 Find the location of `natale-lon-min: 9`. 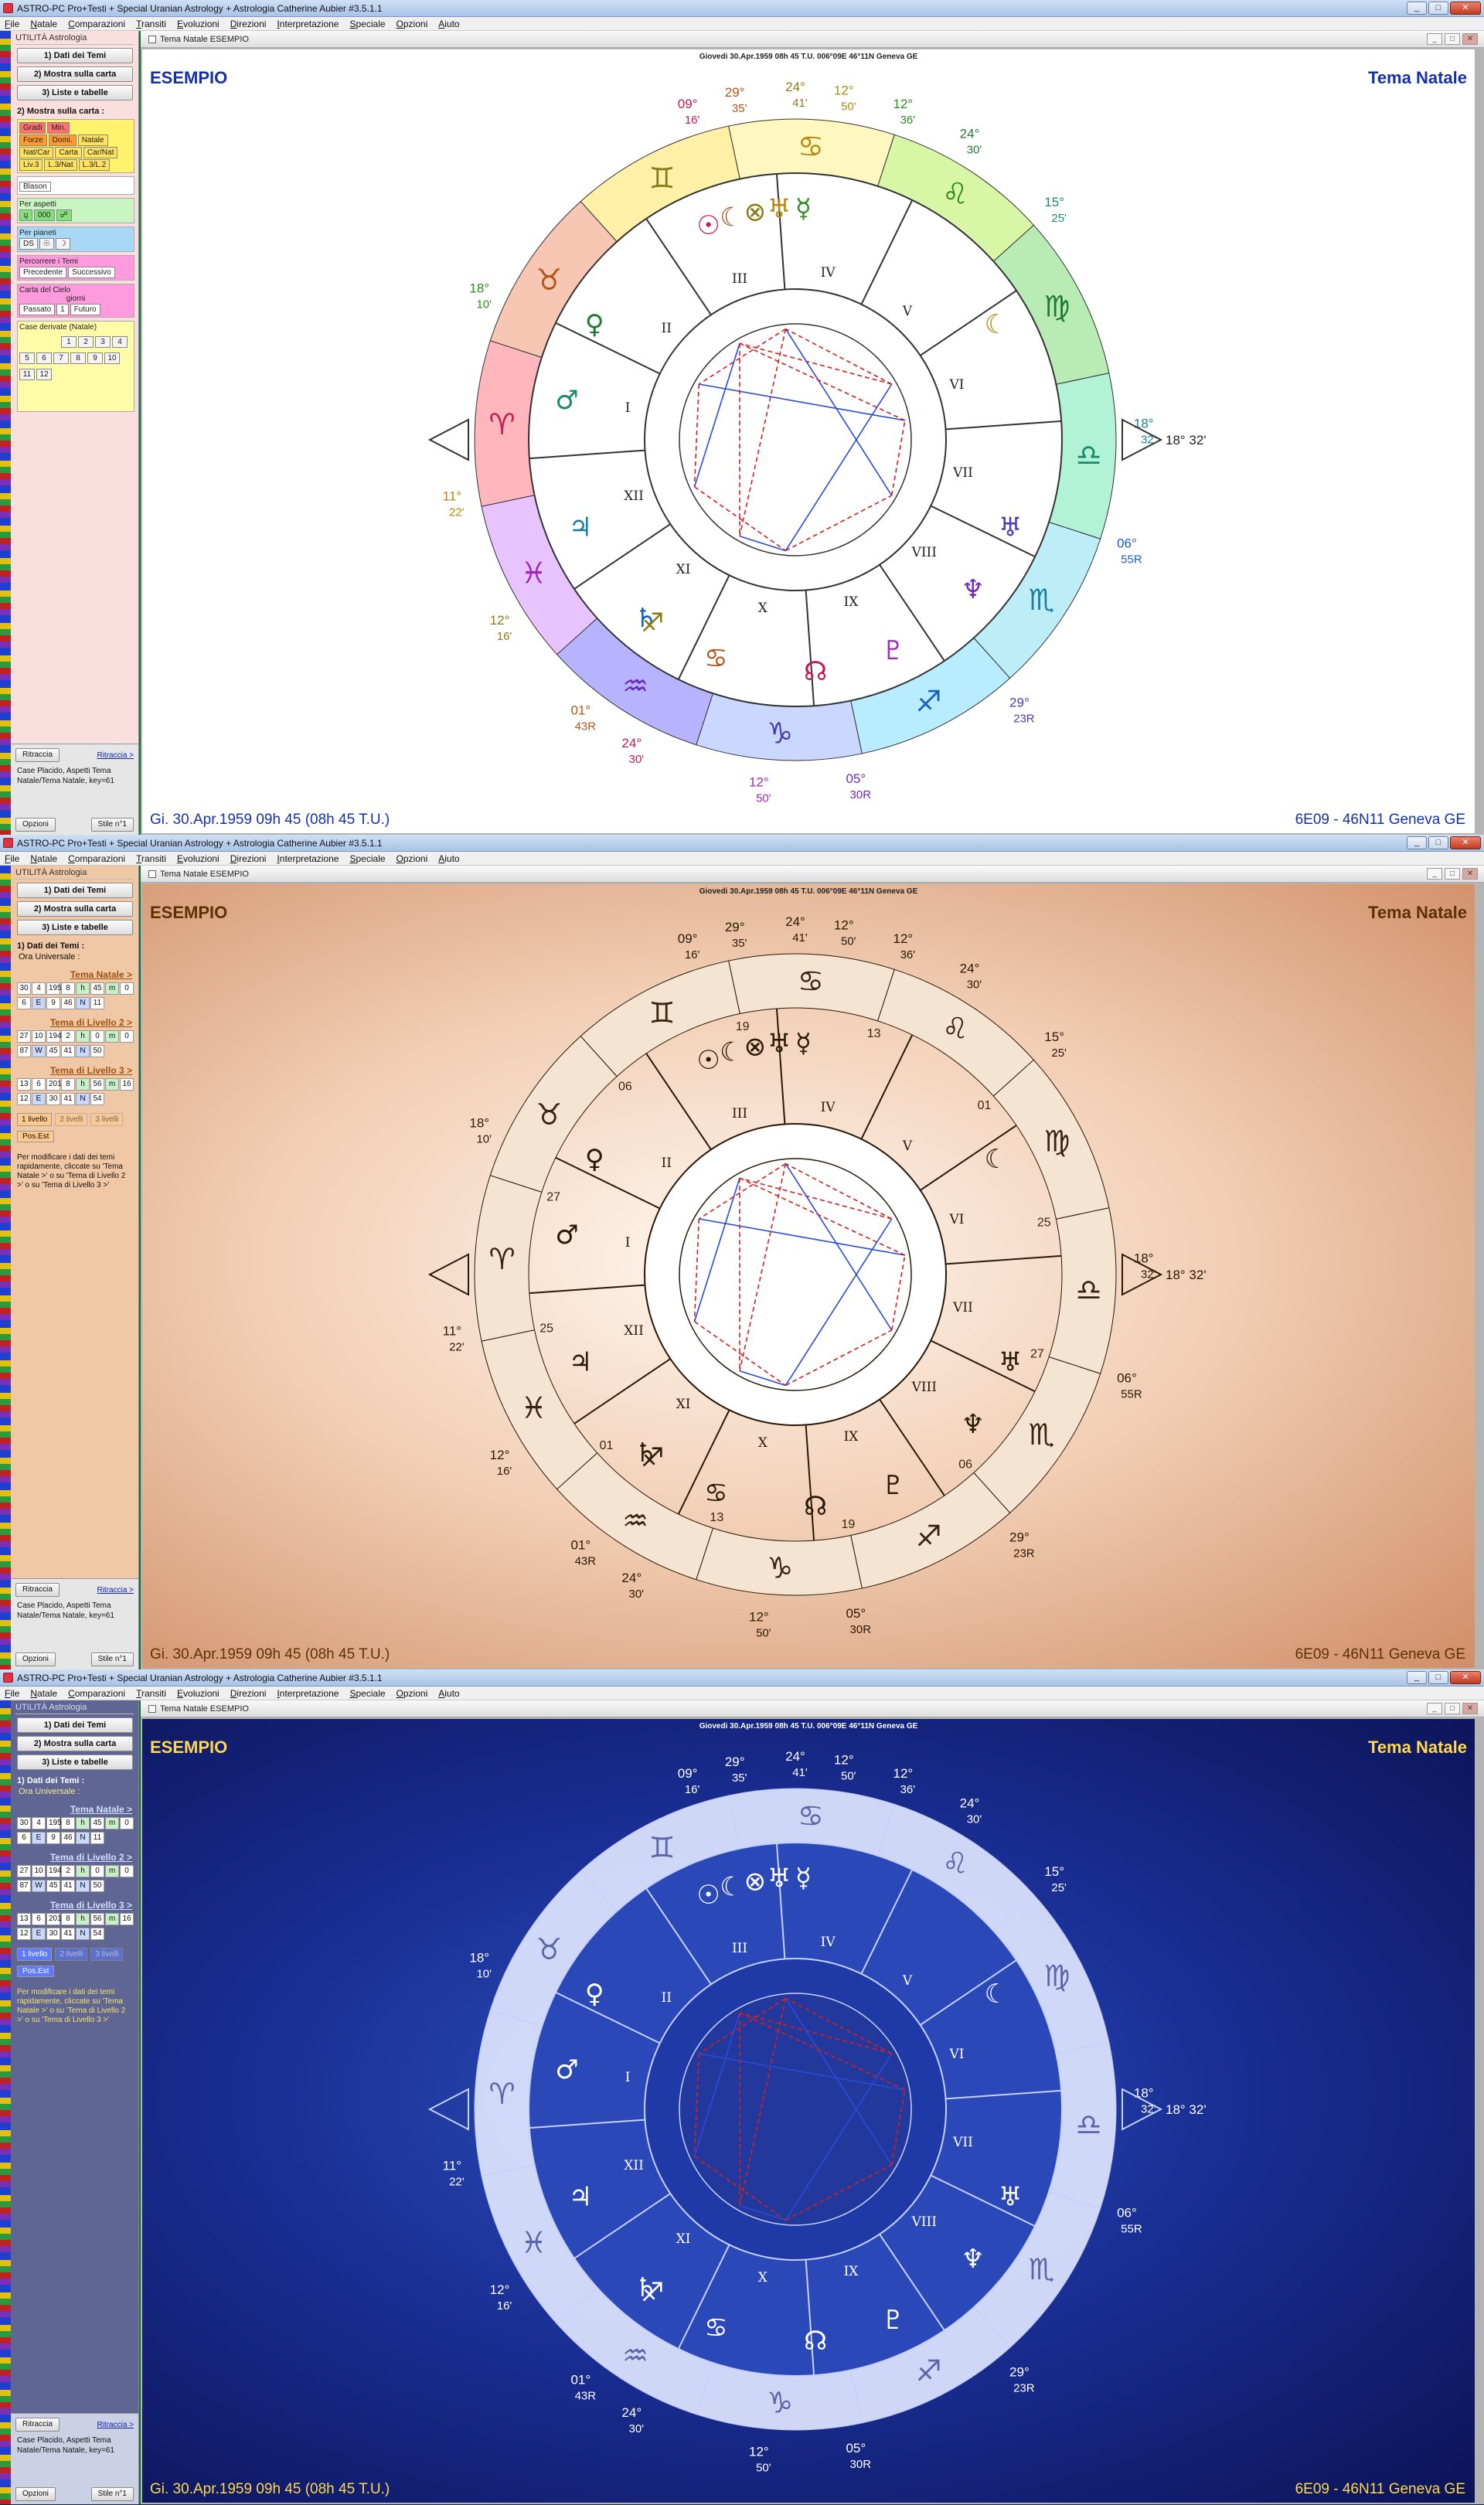

natale-lon-min: 9 is located at coordinates (53, 1838).